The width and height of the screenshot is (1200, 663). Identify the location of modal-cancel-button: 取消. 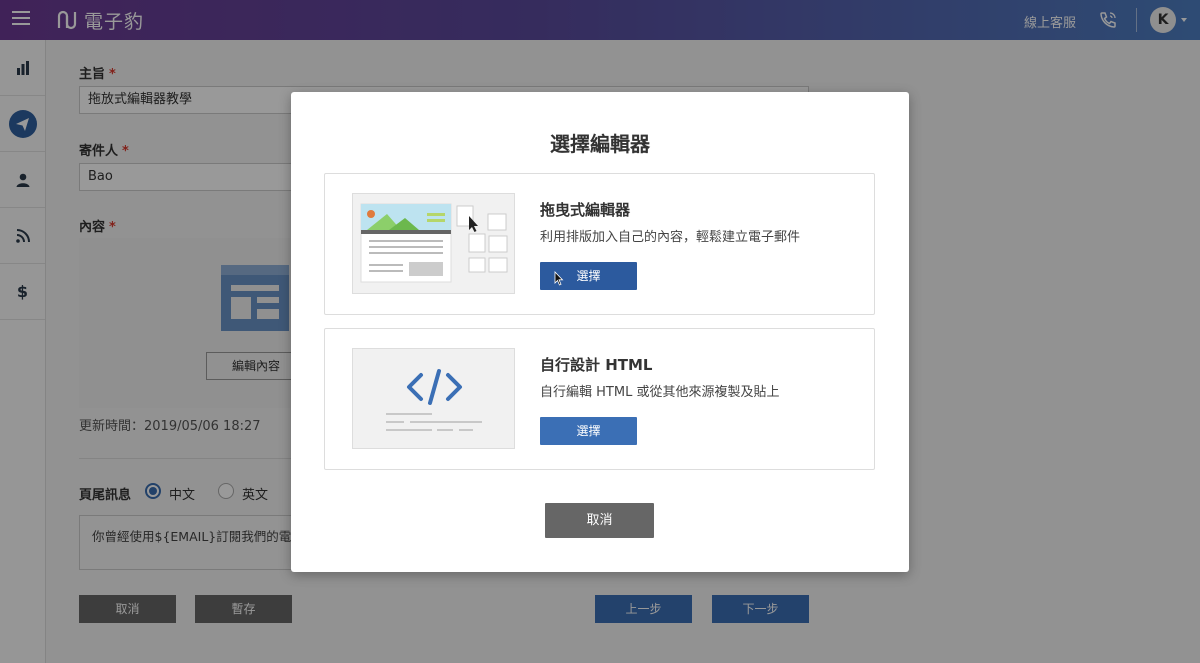
(599, 520).